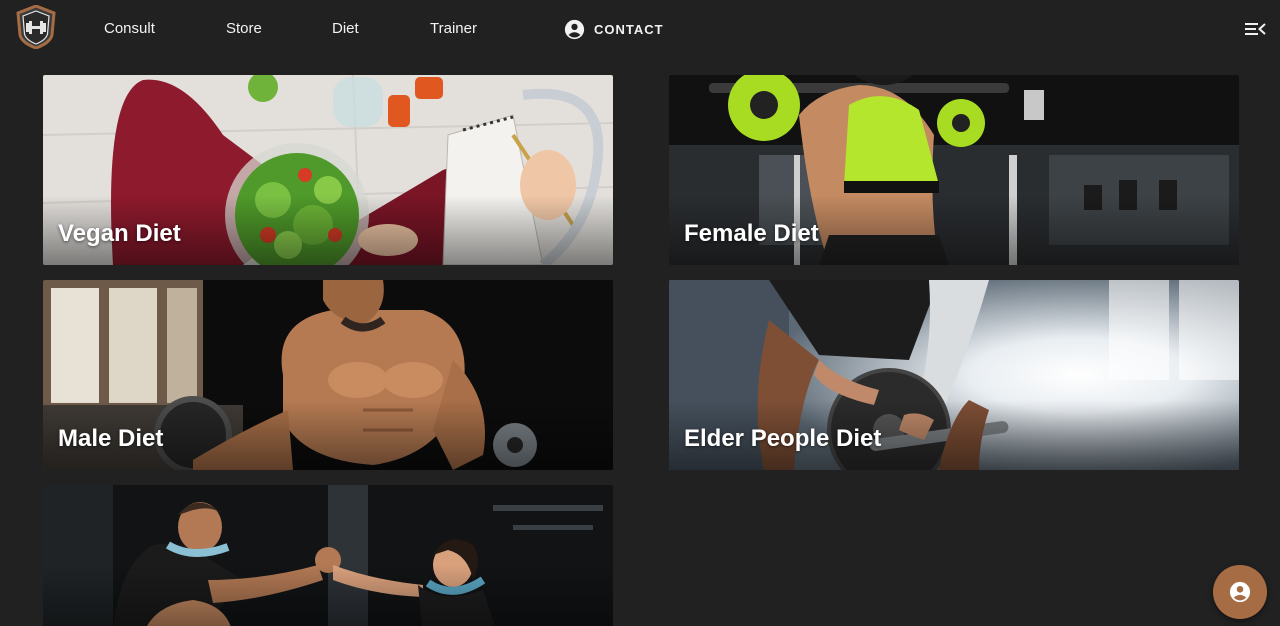  Describe the element at coordinates (328, 170) in the screenshot. I see `diet-card-vegan: Vegan Diet` at that location.